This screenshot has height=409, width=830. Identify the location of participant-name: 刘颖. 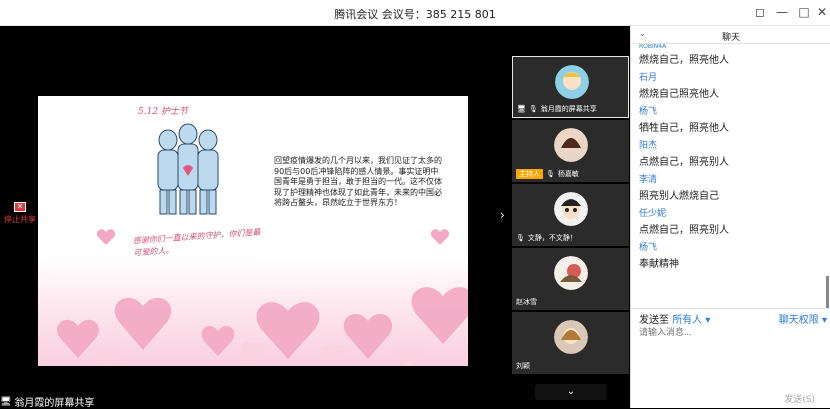
(523, 366).